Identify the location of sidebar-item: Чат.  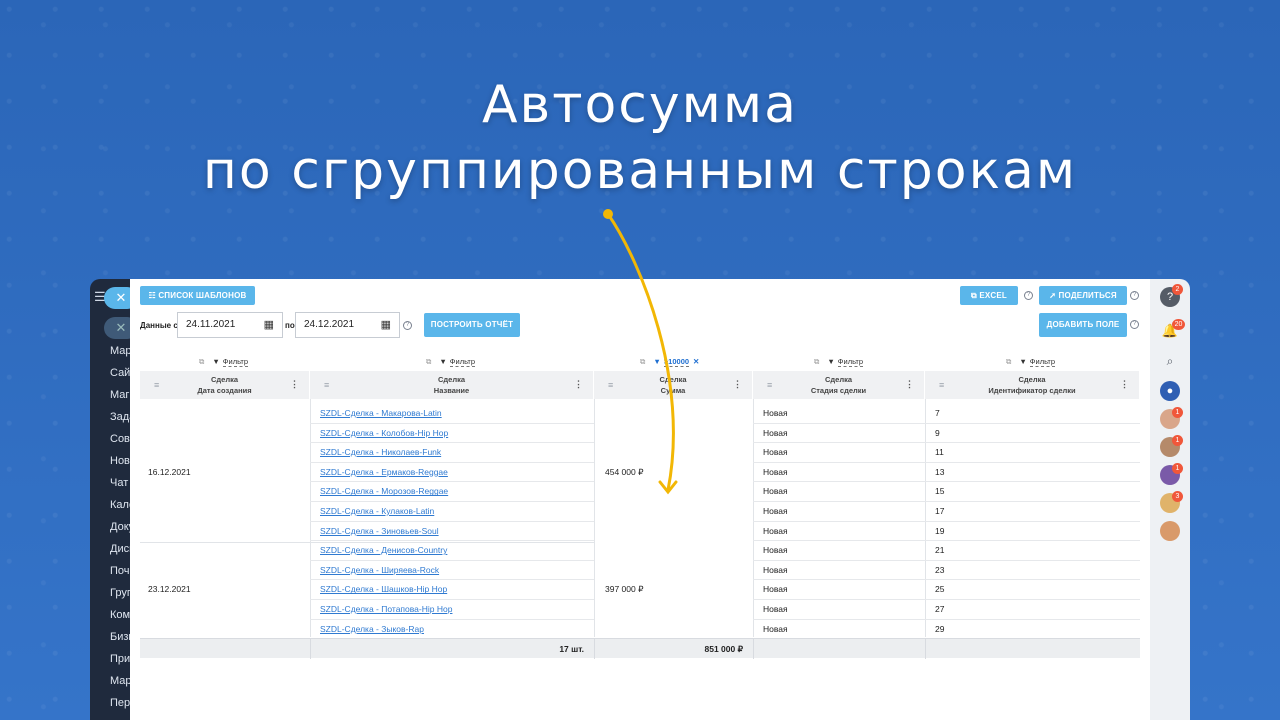
(119, 483).